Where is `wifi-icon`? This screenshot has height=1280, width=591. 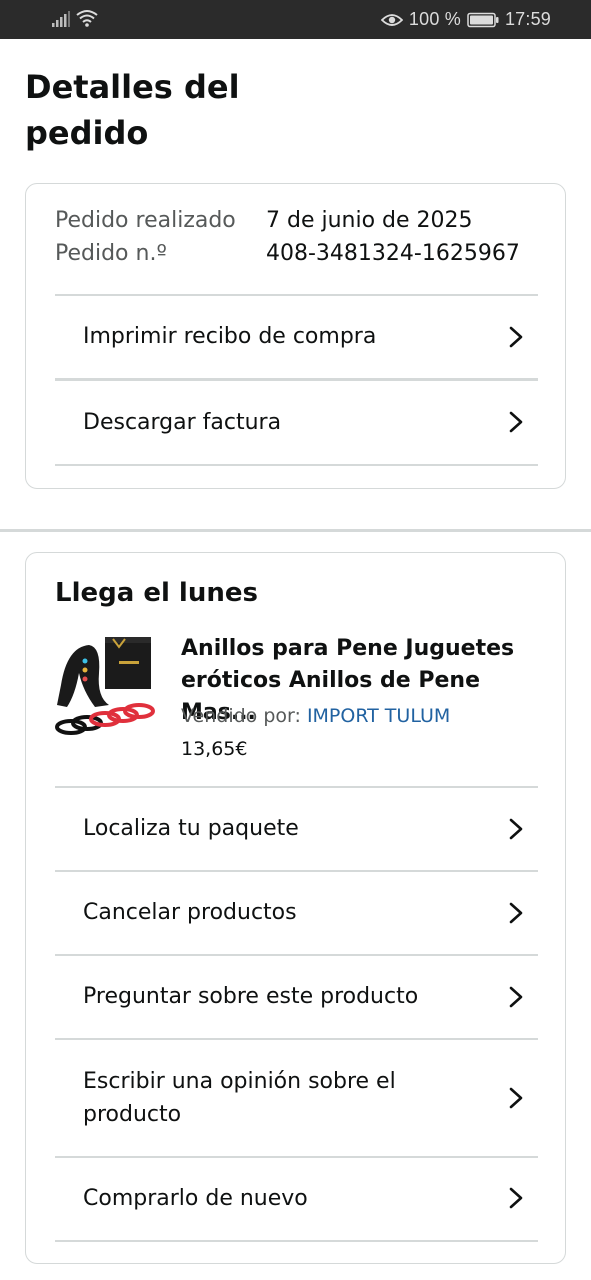
wifi-icon is located at coordinates (87, 18).